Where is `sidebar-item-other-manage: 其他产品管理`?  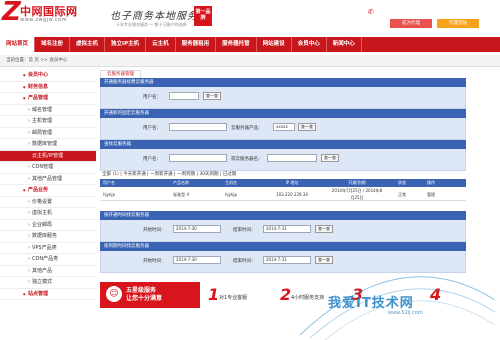 sidebar-item-other-manage: 其他产品管理 is located at coordinates (48, 179).